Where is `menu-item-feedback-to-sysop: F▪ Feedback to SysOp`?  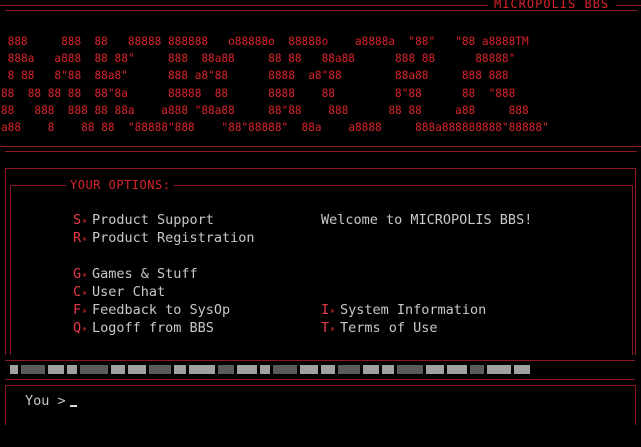
menu-item-feedback-to-sysop: F▪ Feedback to SysOp is located at coordinates (151, 310).